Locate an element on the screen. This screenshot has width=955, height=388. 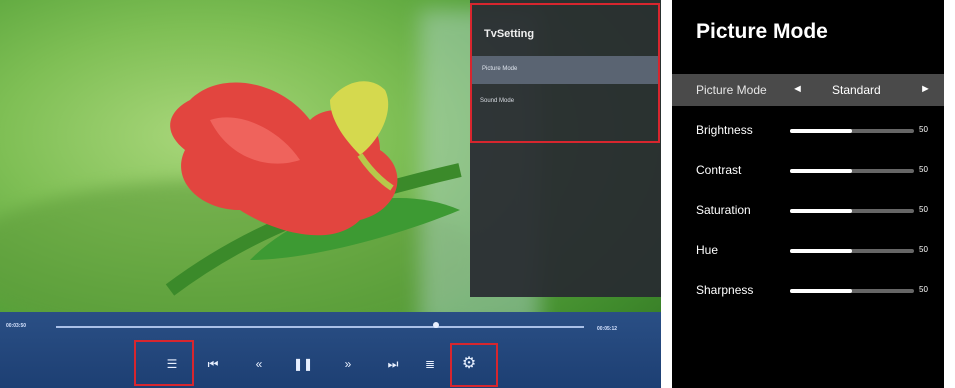
sharpness-slider is located at coordinates (852, 291).